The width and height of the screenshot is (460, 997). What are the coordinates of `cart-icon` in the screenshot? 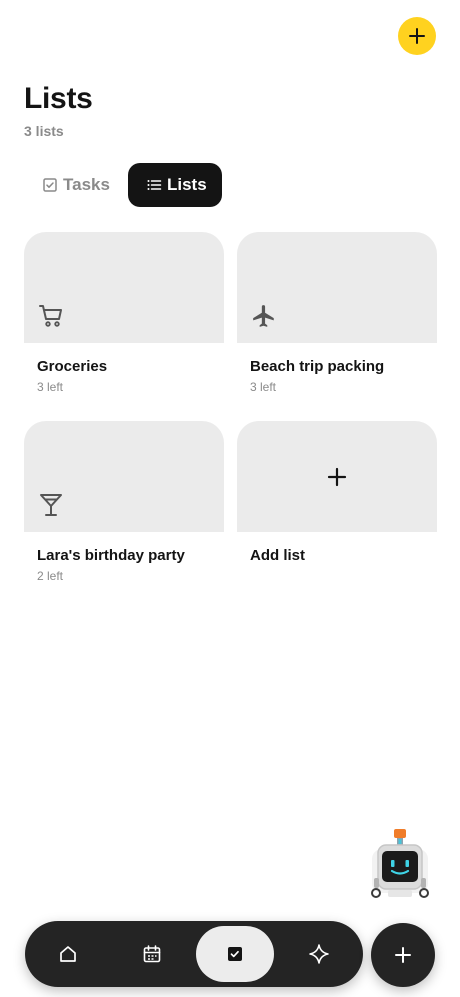 It's located at (51, 316).